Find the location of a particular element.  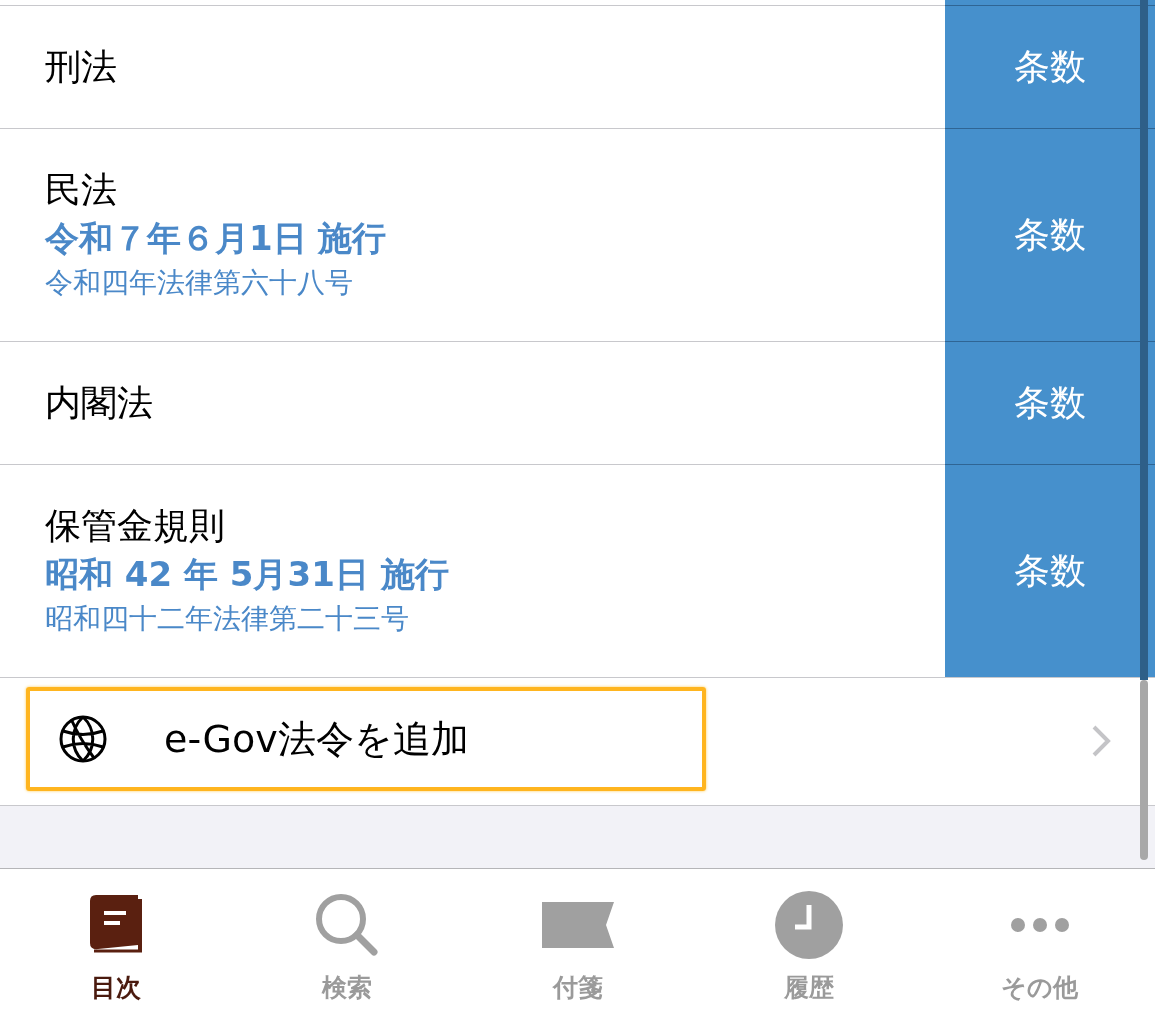

chevron-right-icon is located at coordinates (1101, 741).